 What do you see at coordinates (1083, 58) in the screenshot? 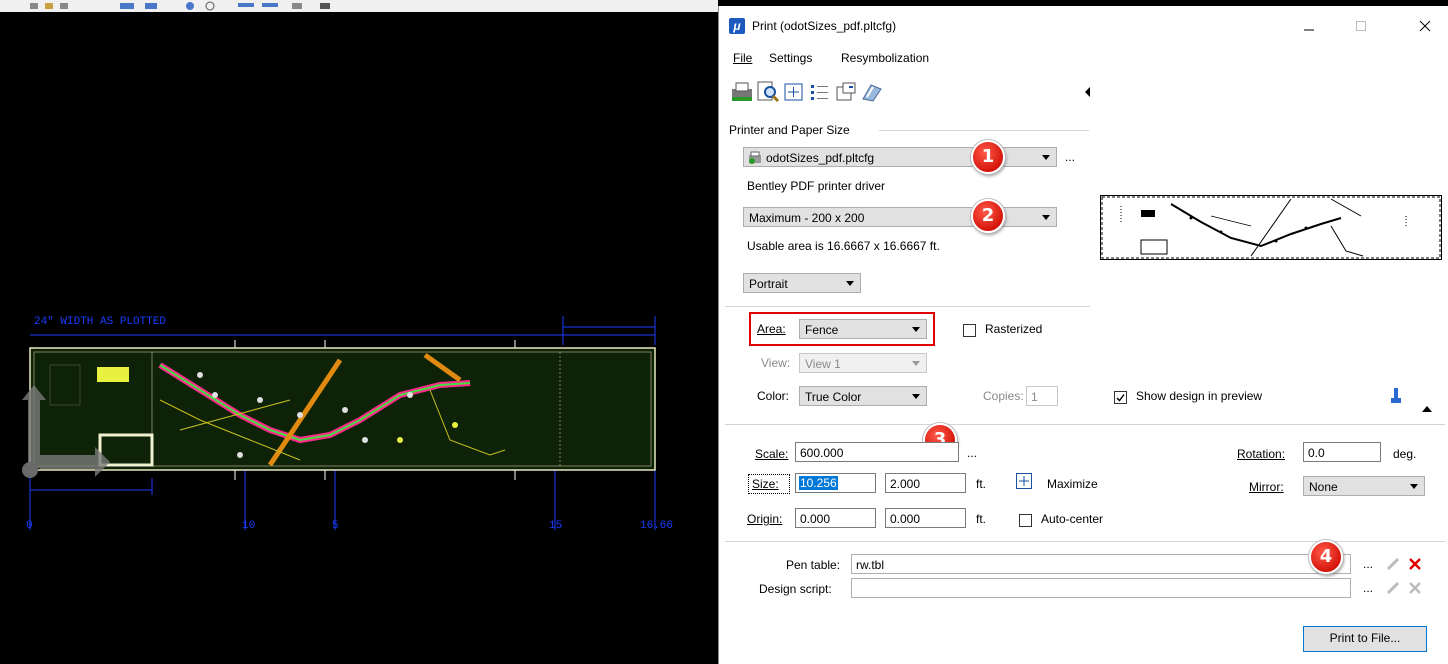
I see `menu-bar: File Settings Resymbolization` at bounding box center [1083, 58].